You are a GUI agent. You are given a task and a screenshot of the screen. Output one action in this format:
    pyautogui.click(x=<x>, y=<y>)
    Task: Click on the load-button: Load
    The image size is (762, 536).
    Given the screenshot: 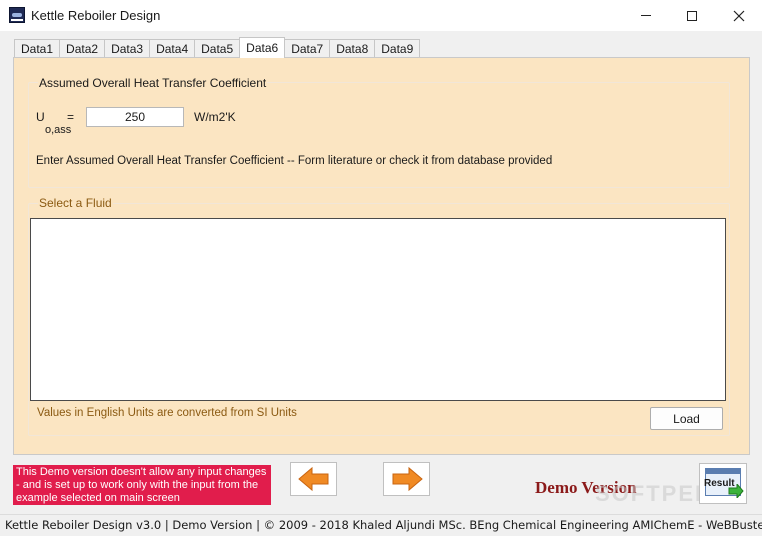 What is the action you would take?
    pyautogui.click(x=686, y=418)
    